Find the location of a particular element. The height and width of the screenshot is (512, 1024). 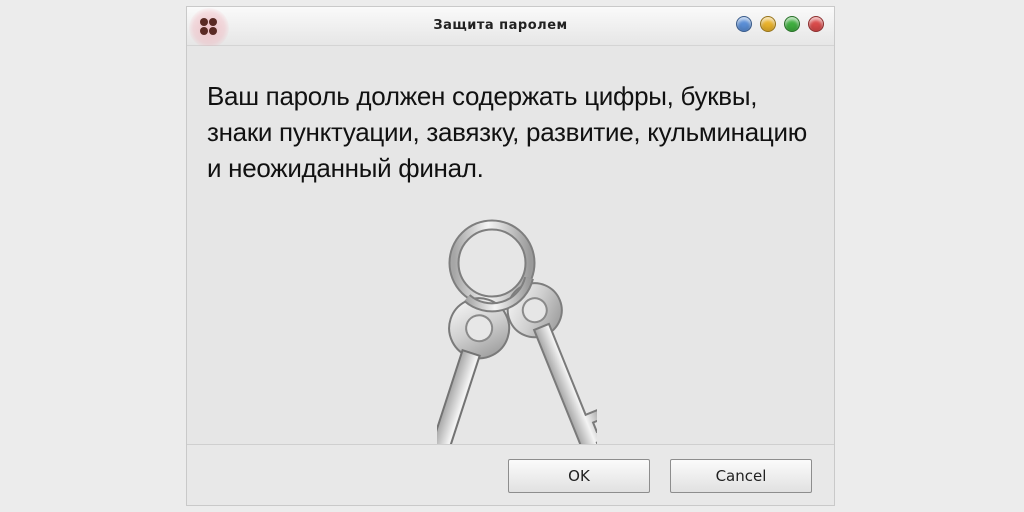

blue-window-button is located at coordinates (744, 24).